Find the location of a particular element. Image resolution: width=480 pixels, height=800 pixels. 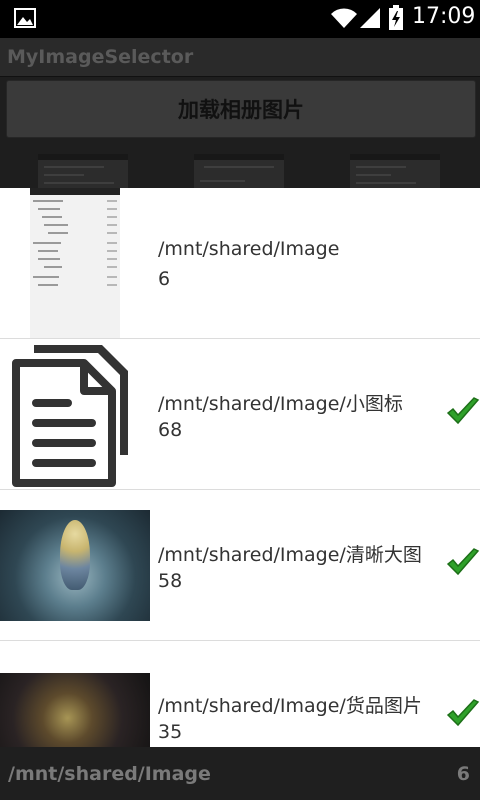

game-art-thumbnail is located at coordinates (75, 710).